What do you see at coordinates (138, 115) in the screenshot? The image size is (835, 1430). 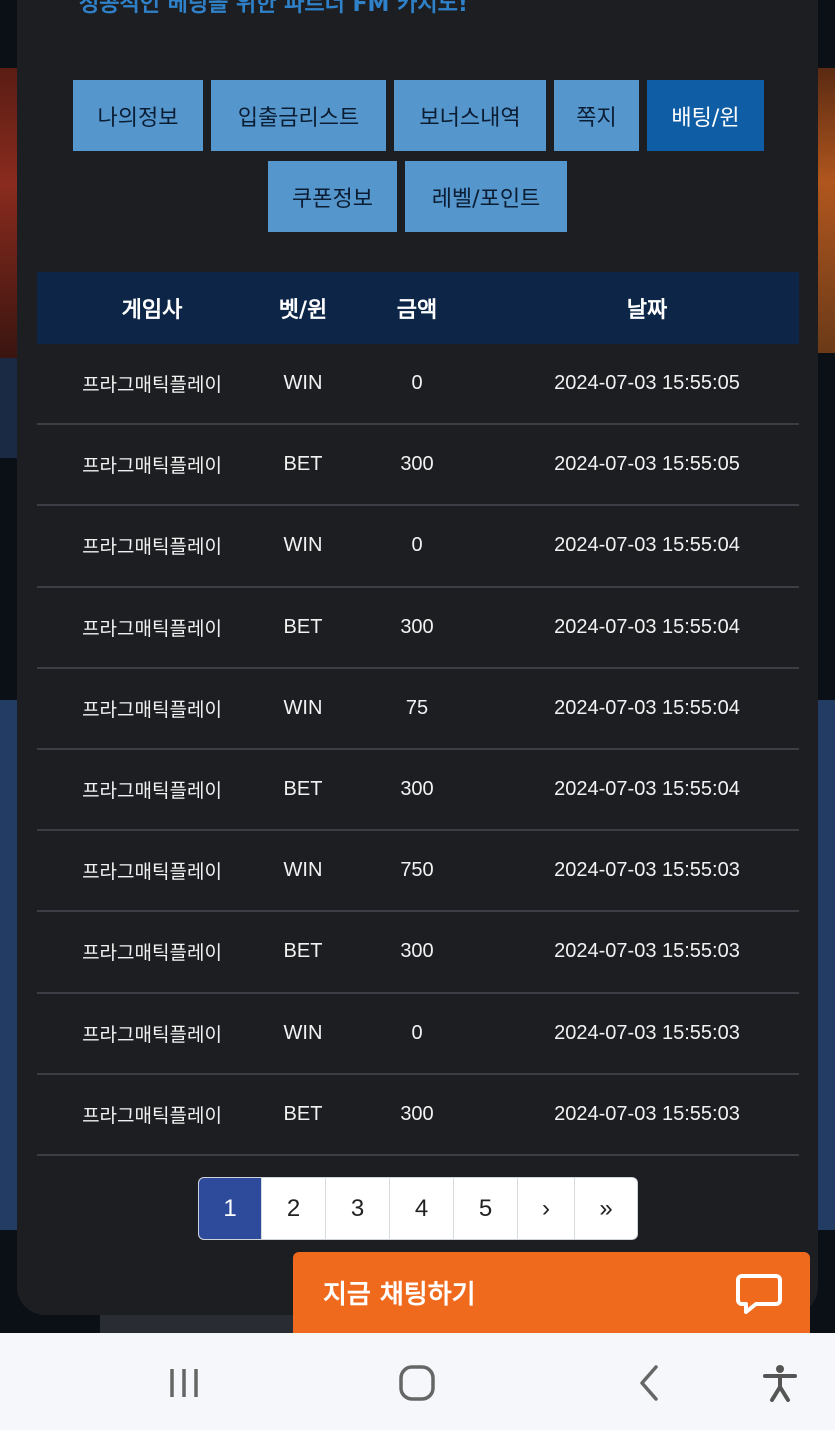 I see `tab-my-info: 나의정보` at bounding box center [138, 115].